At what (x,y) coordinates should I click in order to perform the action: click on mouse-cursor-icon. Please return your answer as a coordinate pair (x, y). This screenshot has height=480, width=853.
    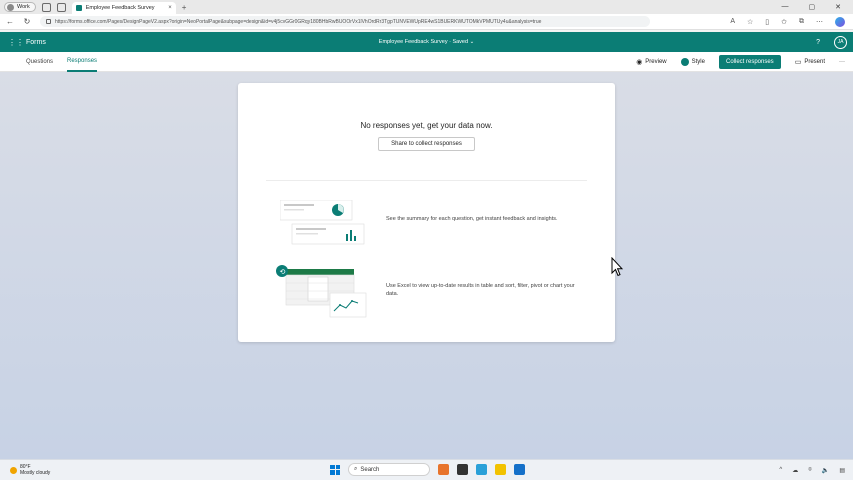
    Looking at the image, I should click on (617, 267).